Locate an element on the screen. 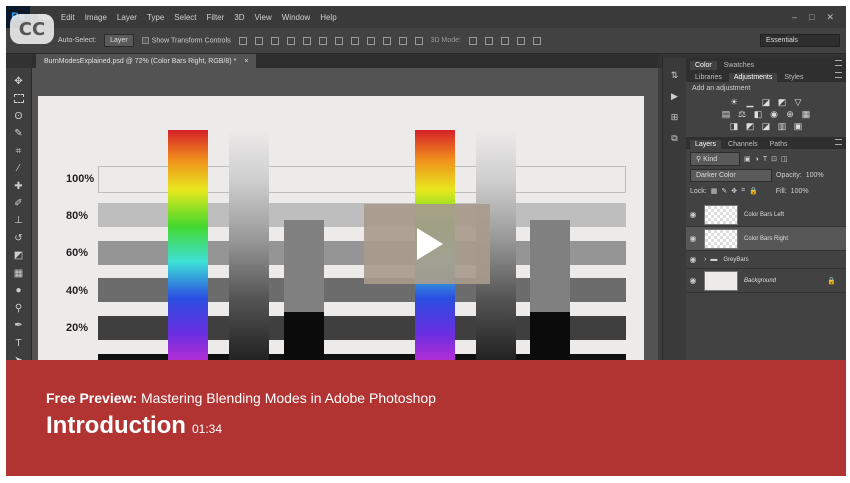 The width and height of the screenshot is (850, 483). align-top-icon is located at coordinates (242, 40).